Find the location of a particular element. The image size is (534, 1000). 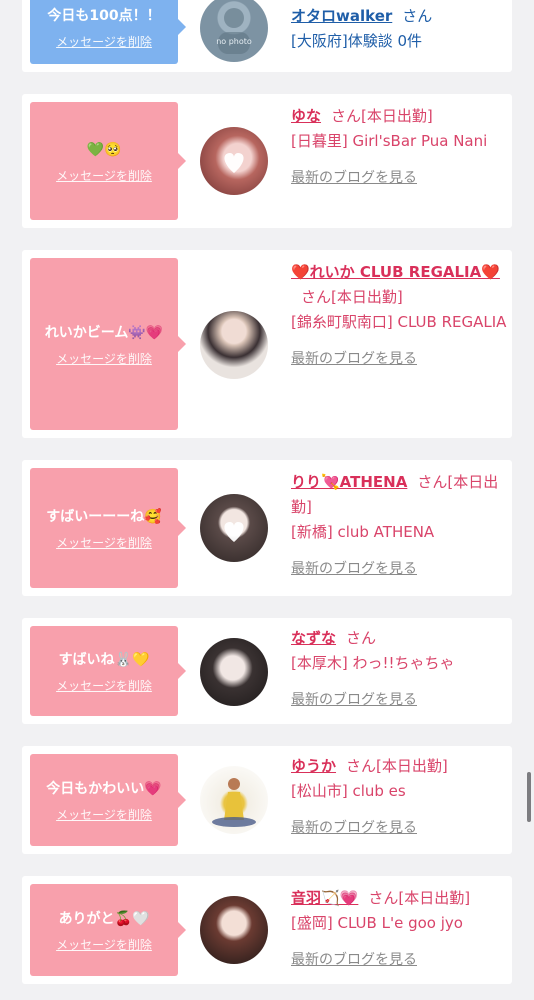

message-text: すばいーーーね🥰 is located at coordinates (104, 516).